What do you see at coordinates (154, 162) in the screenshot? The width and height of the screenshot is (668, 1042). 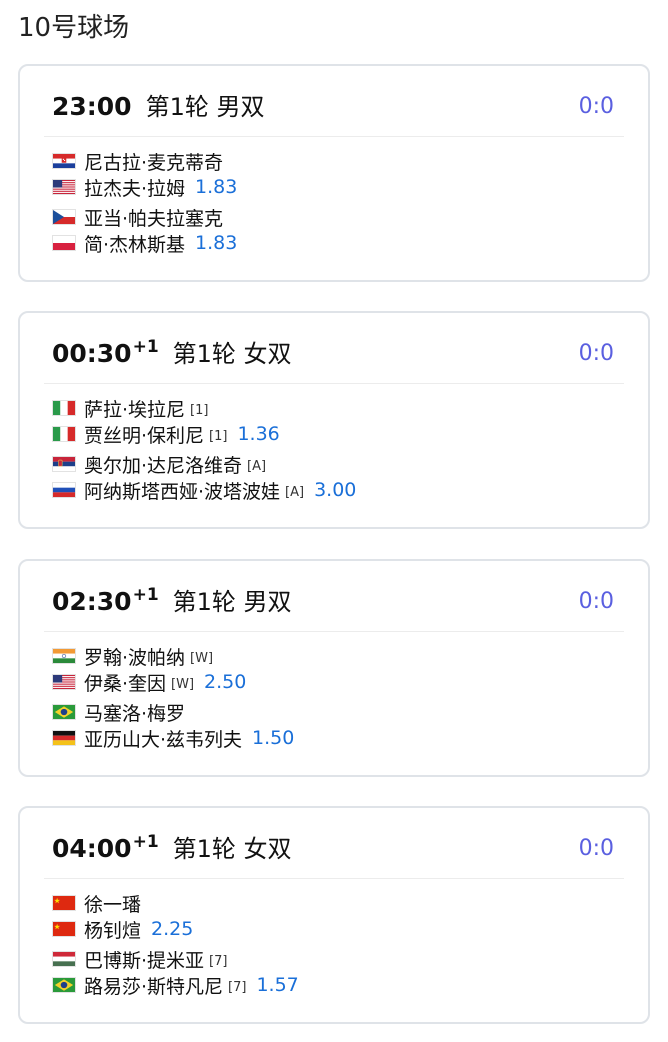 I see `player-name: 尼古拉·麦克蒂奇` at bounding box center [154, 162].